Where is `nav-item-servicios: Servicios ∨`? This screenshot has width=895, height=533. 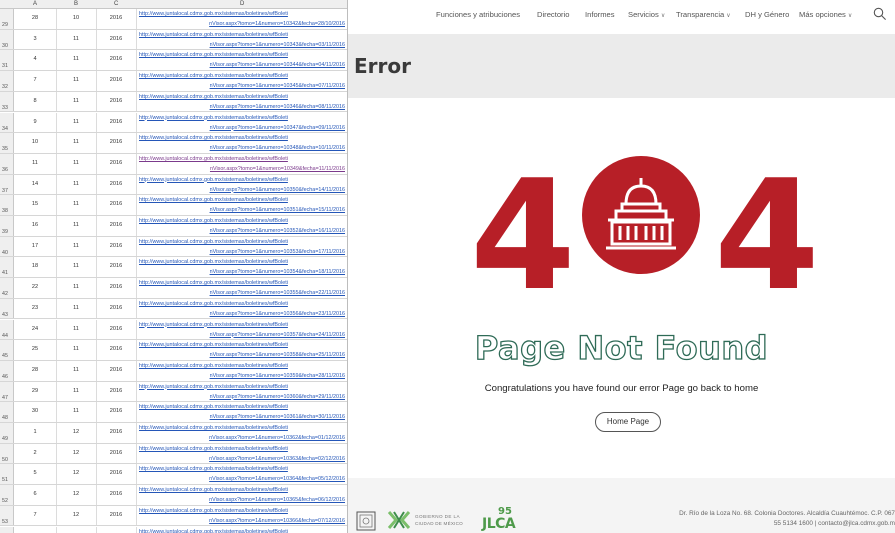
nav-item-servicios: Servicios ∨ is located at coordinates (646, 14).